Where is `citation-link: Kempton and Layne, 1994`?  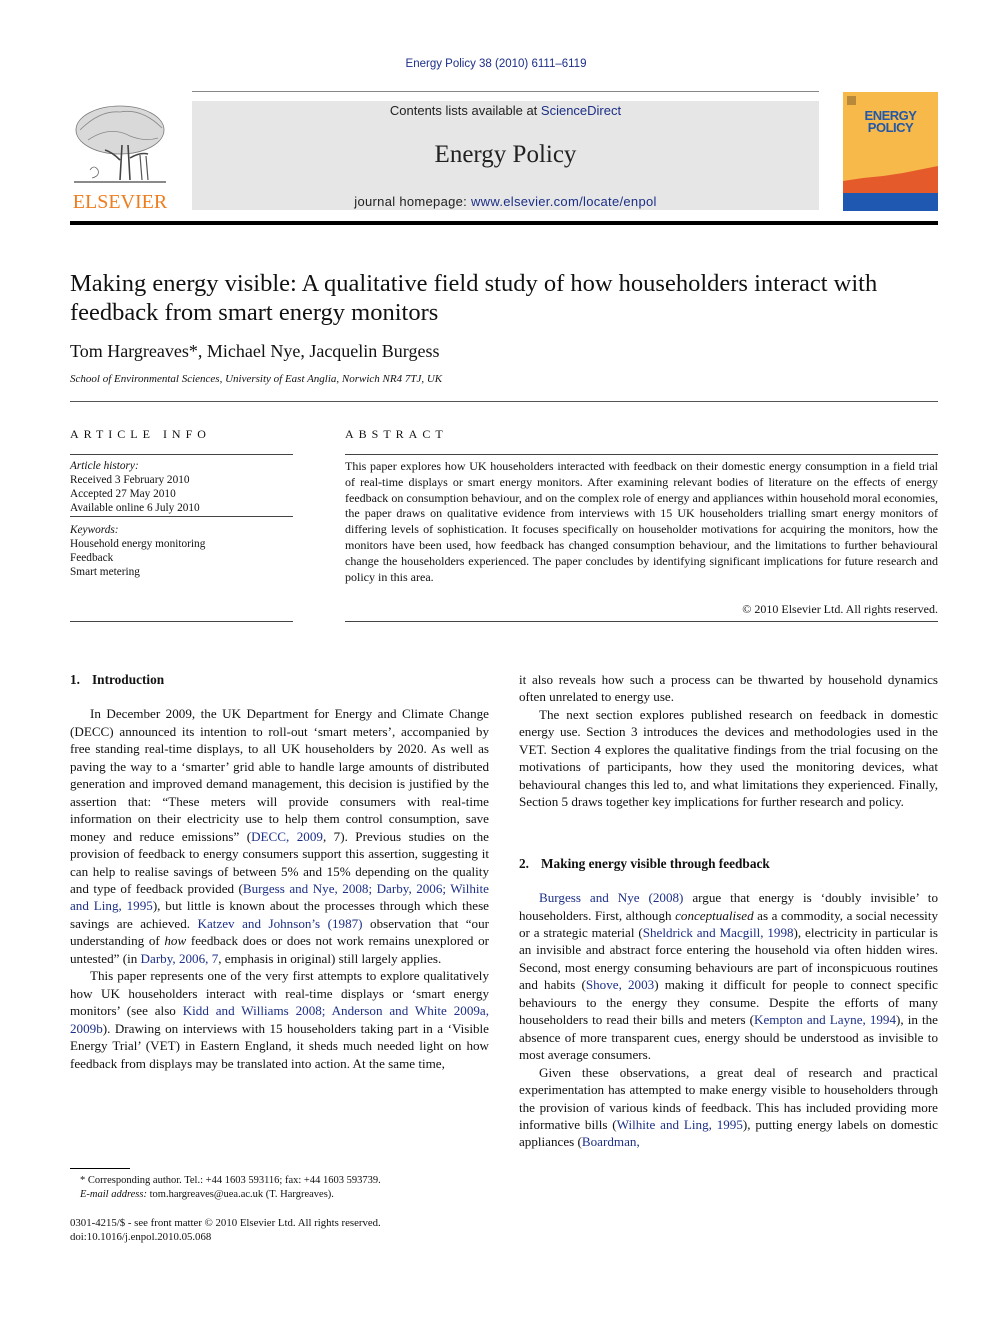
citation-link: Kempton and Layne, 1994 is located at coordinates (825, 1019).